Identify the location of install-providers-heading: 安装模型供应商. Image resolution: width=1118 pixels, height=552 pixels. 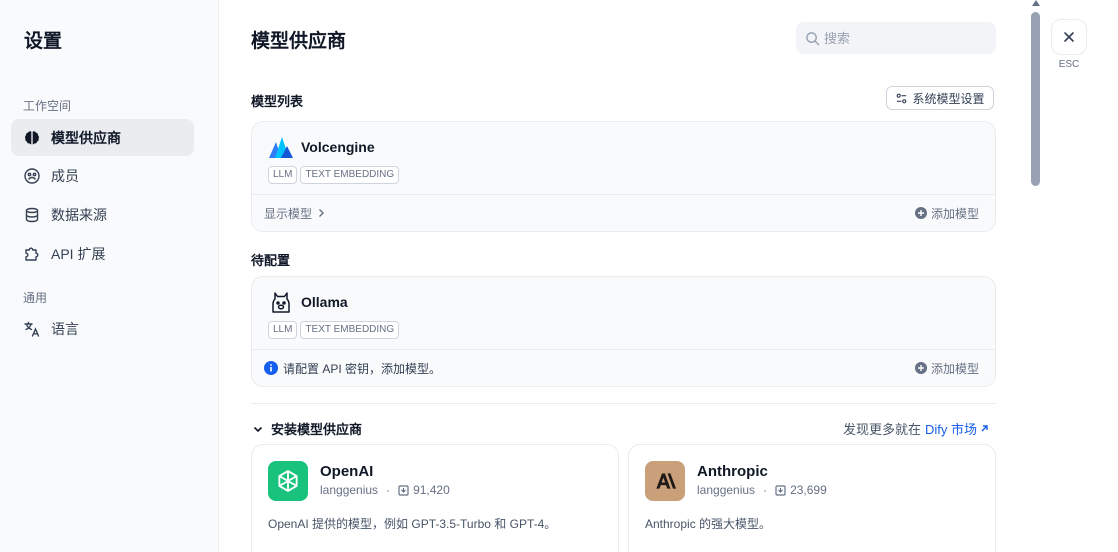
(317, 429).